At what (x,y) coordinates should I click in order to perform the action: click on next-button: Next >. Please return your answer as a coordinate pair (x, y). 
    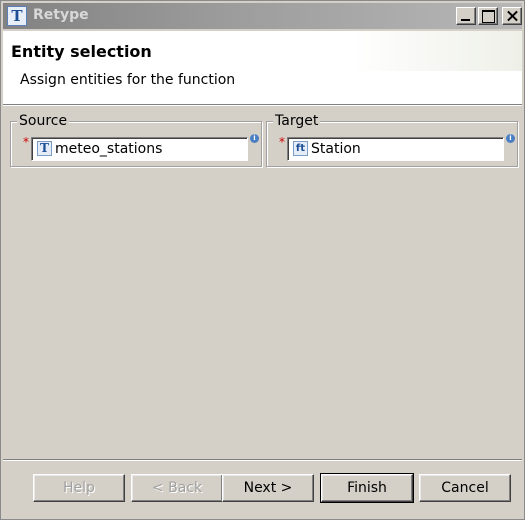
    Looking at the image, I should click on (268, 488).